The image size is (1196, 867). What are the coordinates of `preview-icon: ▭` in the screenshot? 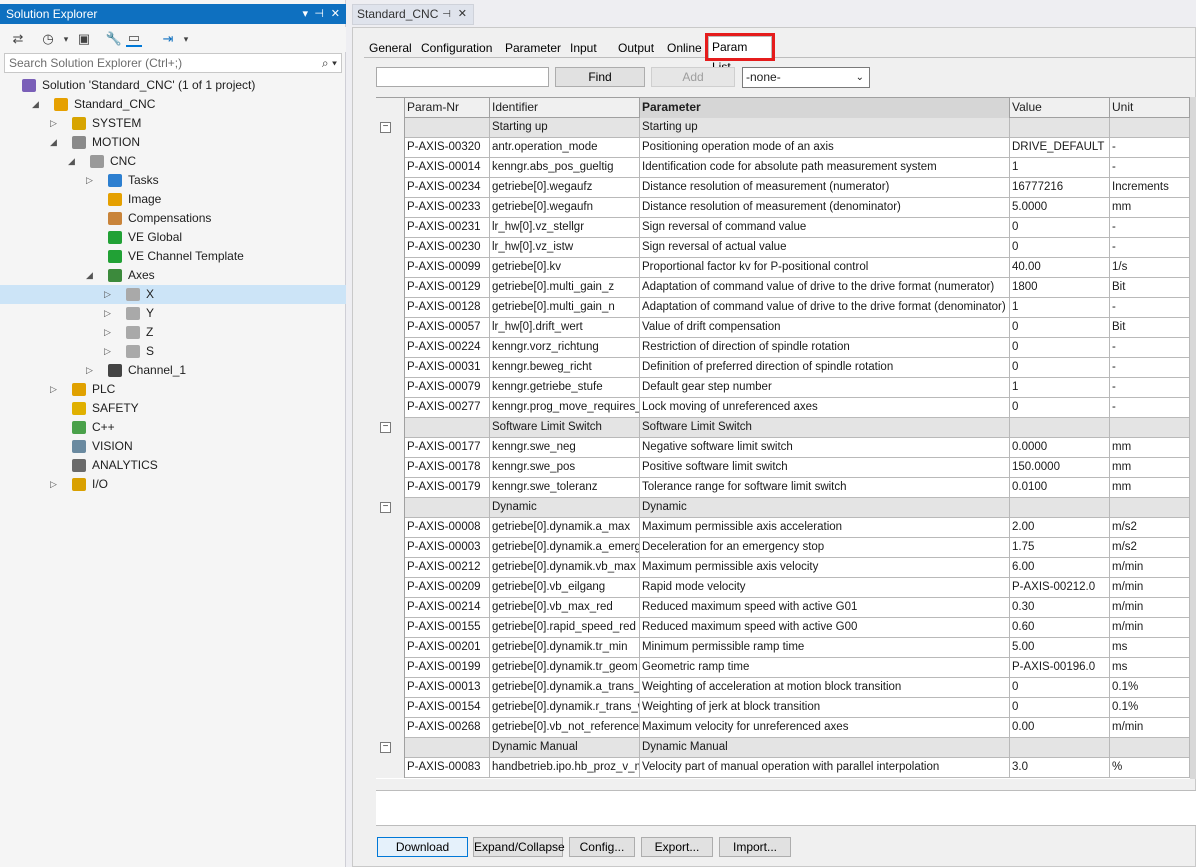 It's located at (134, 38).